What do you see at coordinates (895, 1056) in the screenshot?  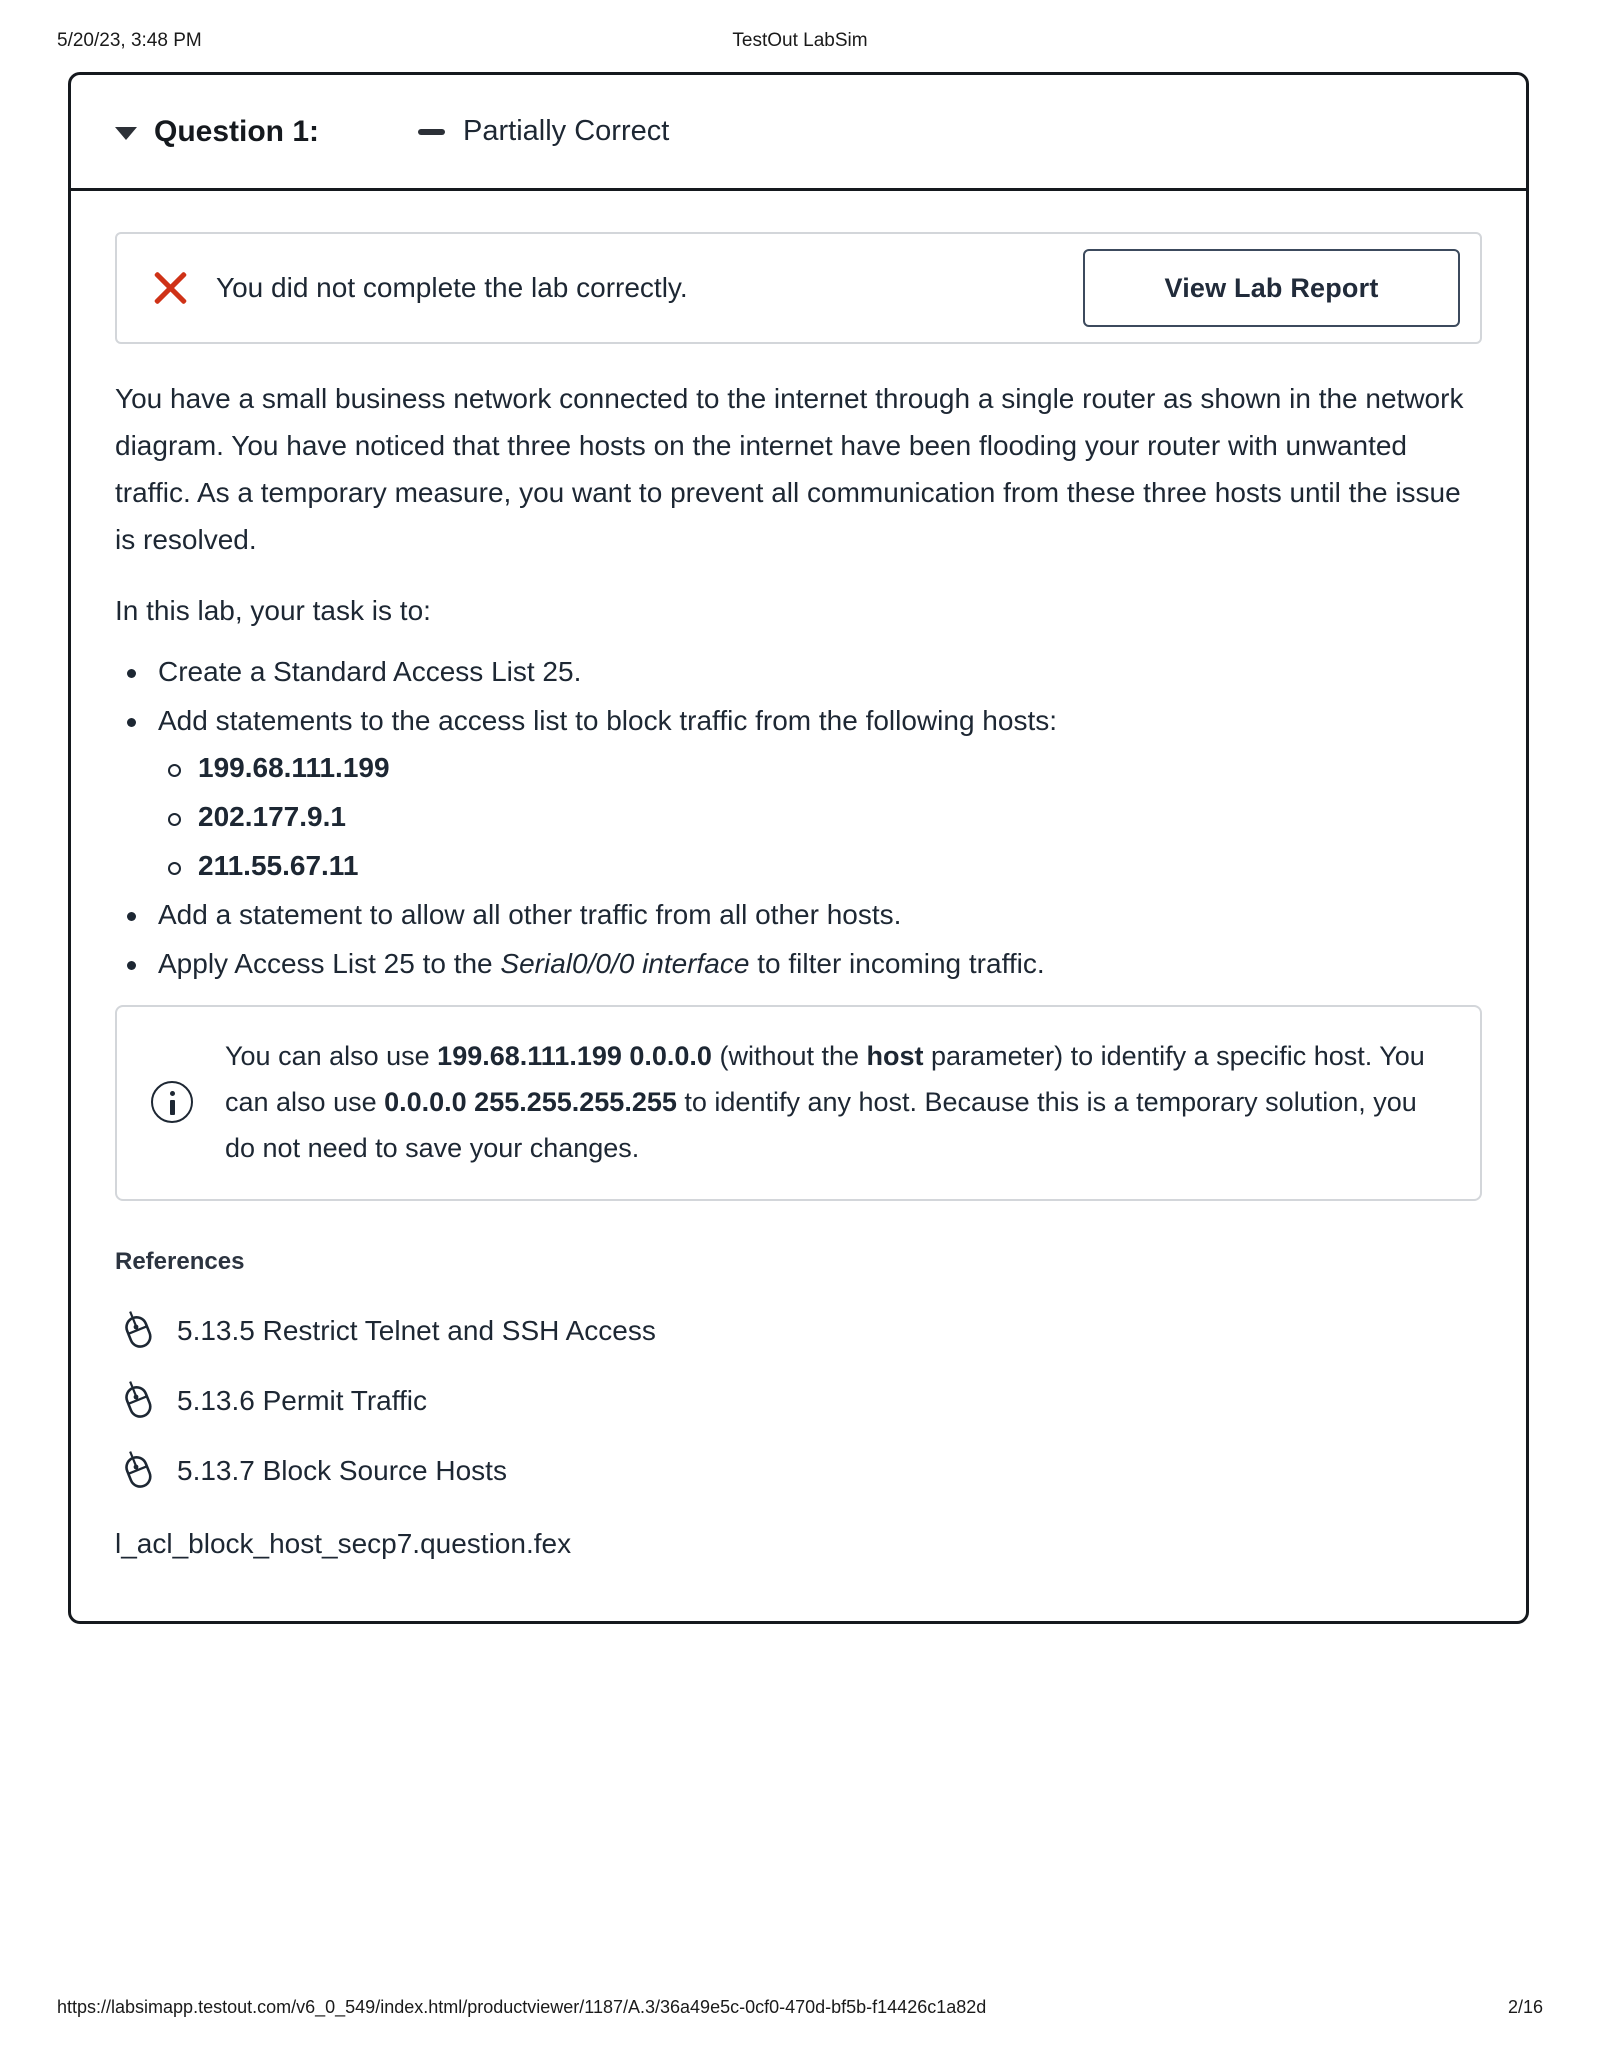 I see `info-bold-2: host` at bounding box center [895, 1056].